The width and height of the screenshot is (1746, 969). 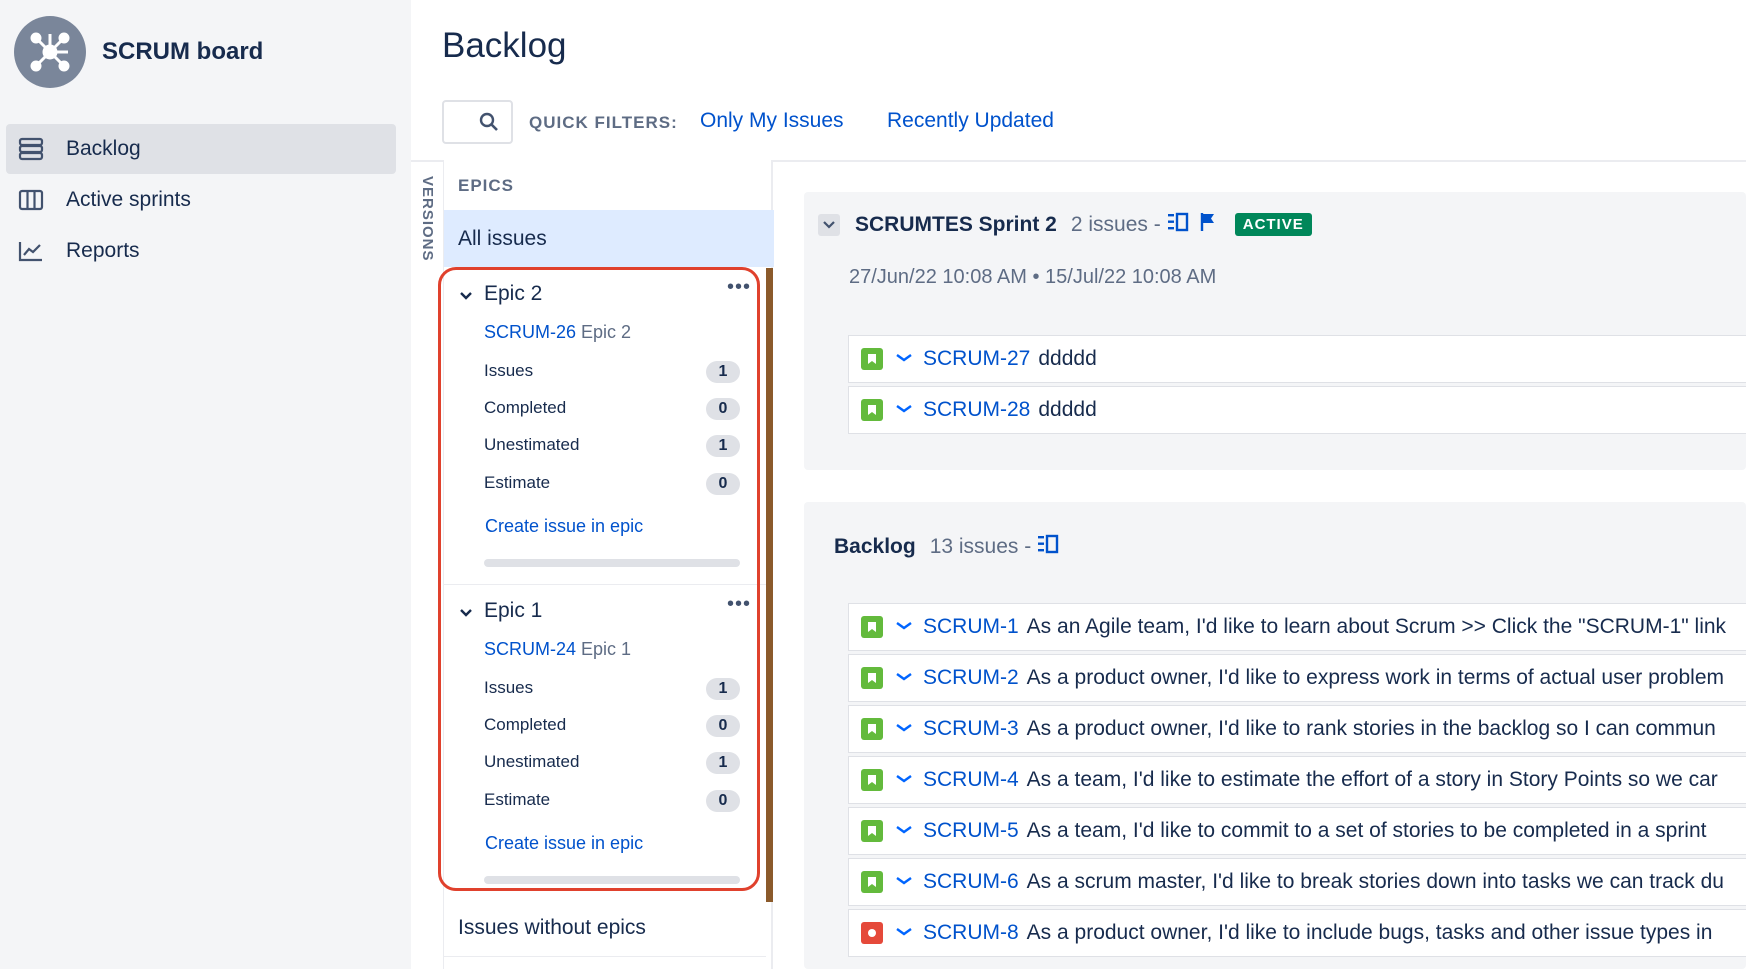 What do you see at coordinates (976, 410) in the screenshot?
I see `issue-key-link: SCRUM-28` at bounding box center [976, 410].